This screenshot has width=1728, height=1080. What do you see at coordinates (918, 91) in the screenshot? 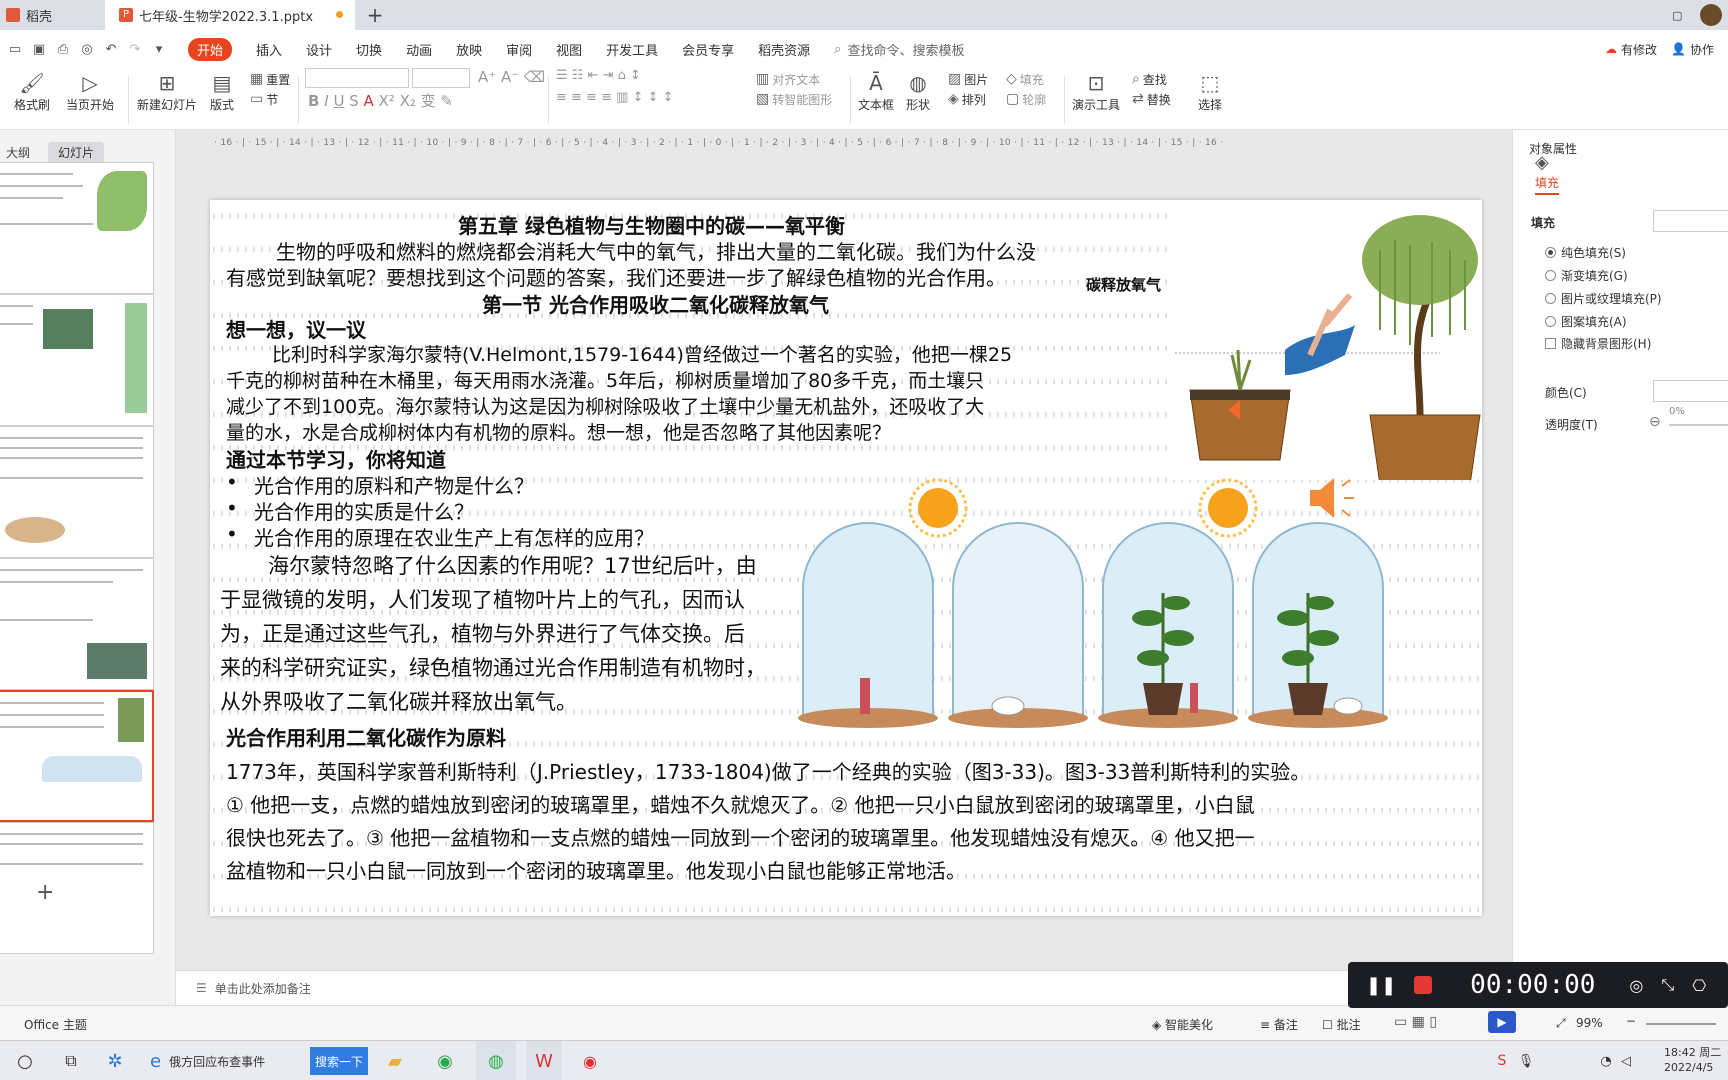
I see `shape-button: ◍ 形状` at bounding box center [918, 91].